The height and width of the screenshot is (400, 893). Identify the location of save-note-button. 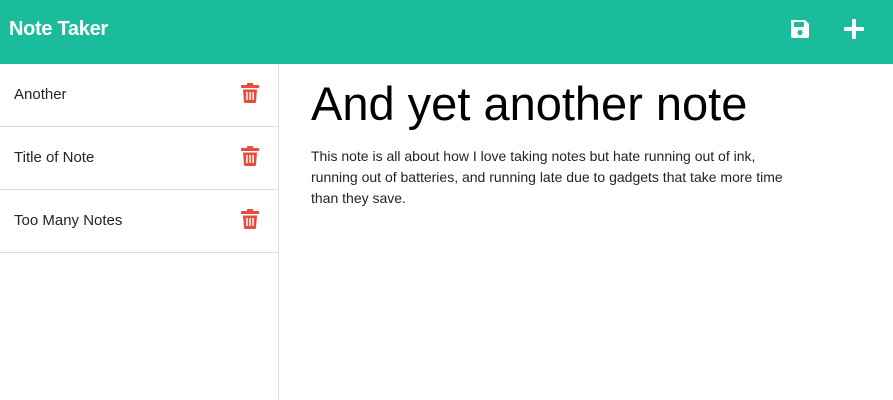
(800, 29).